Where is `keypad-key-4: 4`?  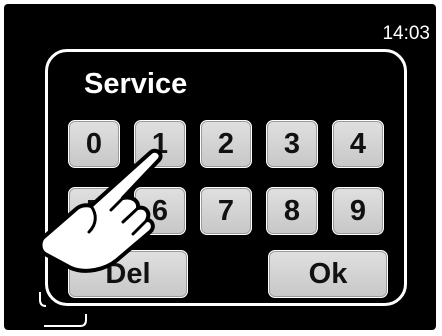 keypad-key-4: 4 is located at coordinates (358, 144).